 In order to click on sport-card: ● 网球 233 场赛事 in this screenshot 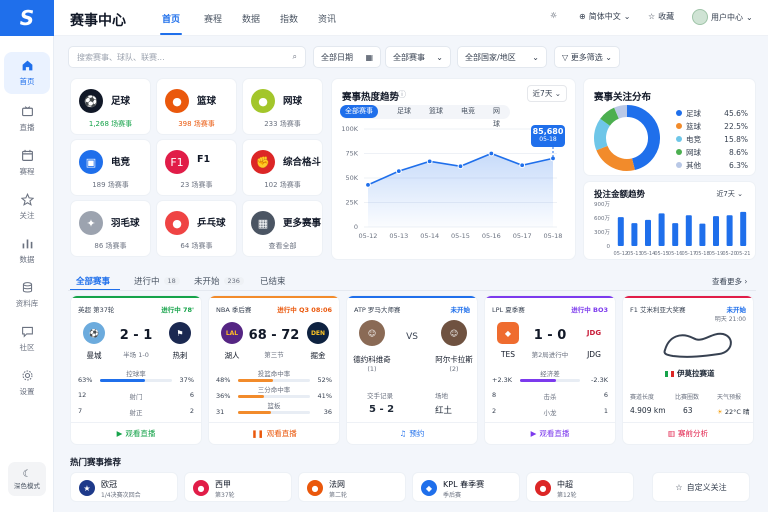, I will do `click(282, 106)`.